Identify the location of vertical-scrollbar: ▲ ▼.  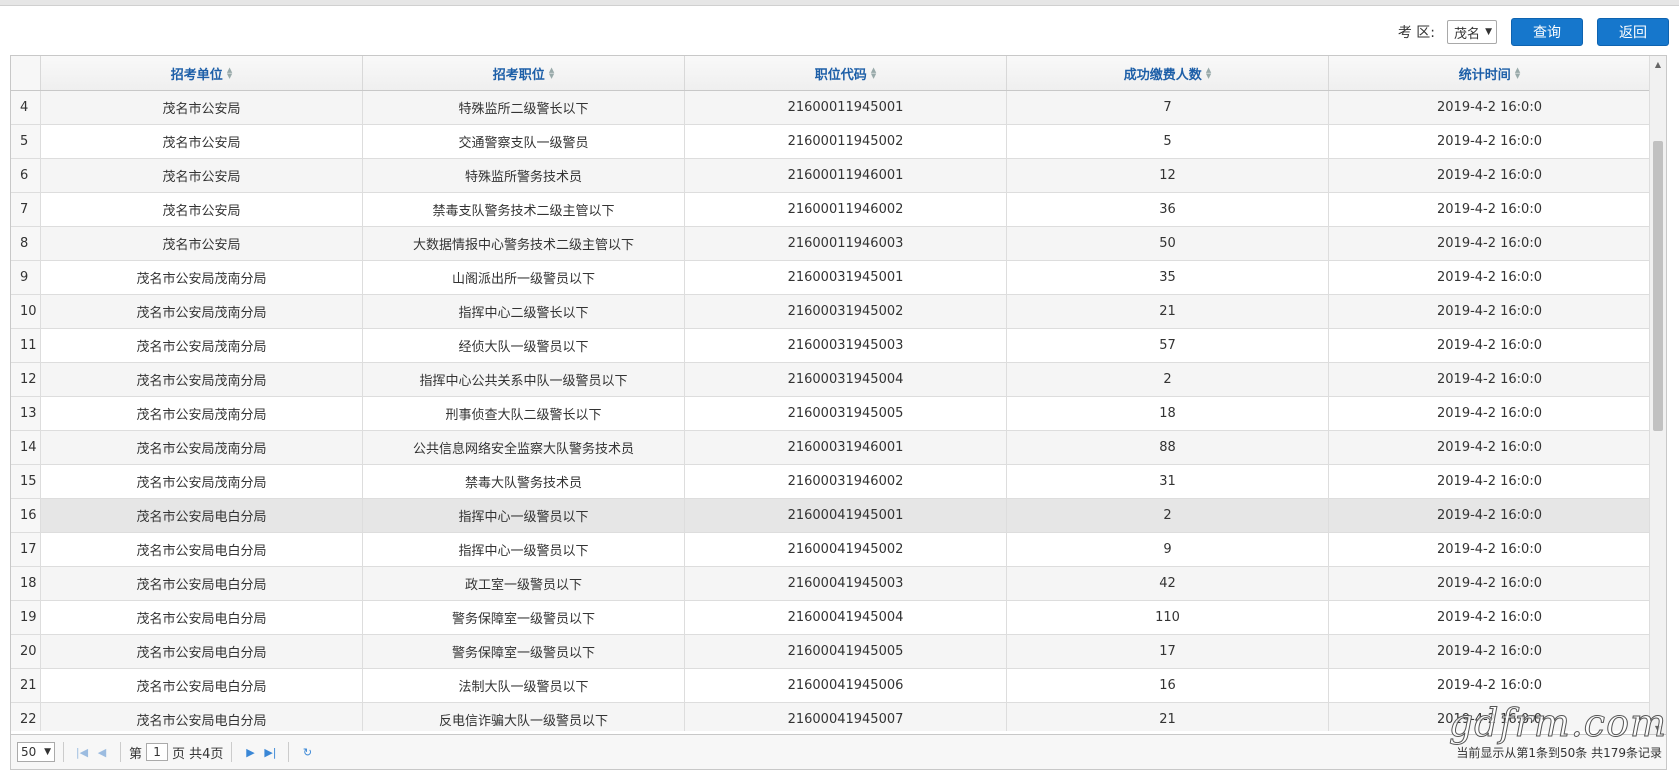
(1657, 396).